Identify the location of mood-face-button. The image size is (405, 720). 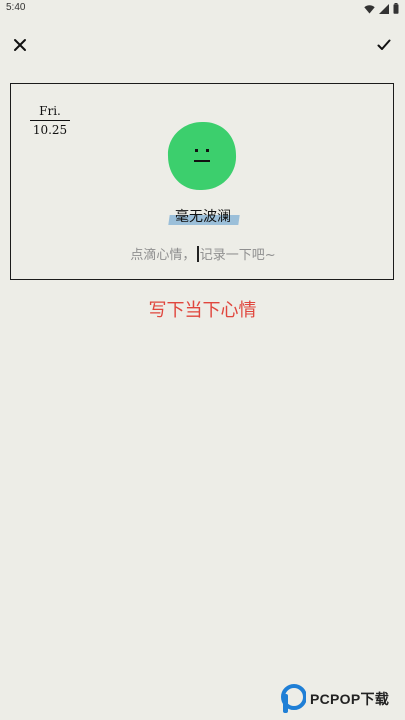
(202, 156).